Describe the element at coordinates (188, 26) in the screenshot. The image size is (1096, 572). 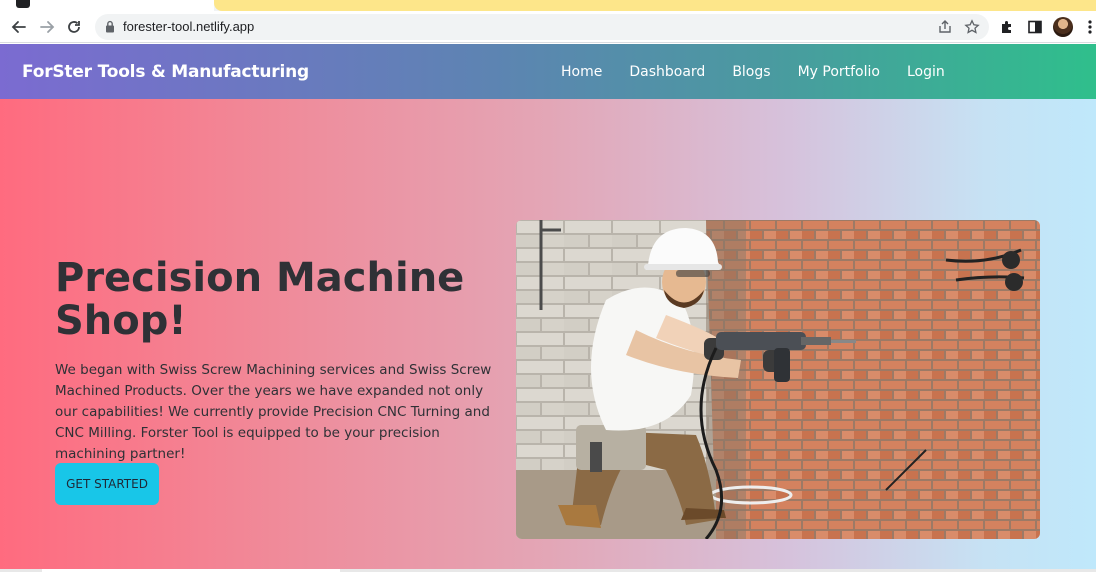
I see `url-text: forester-tool.netlify.app` at that location.